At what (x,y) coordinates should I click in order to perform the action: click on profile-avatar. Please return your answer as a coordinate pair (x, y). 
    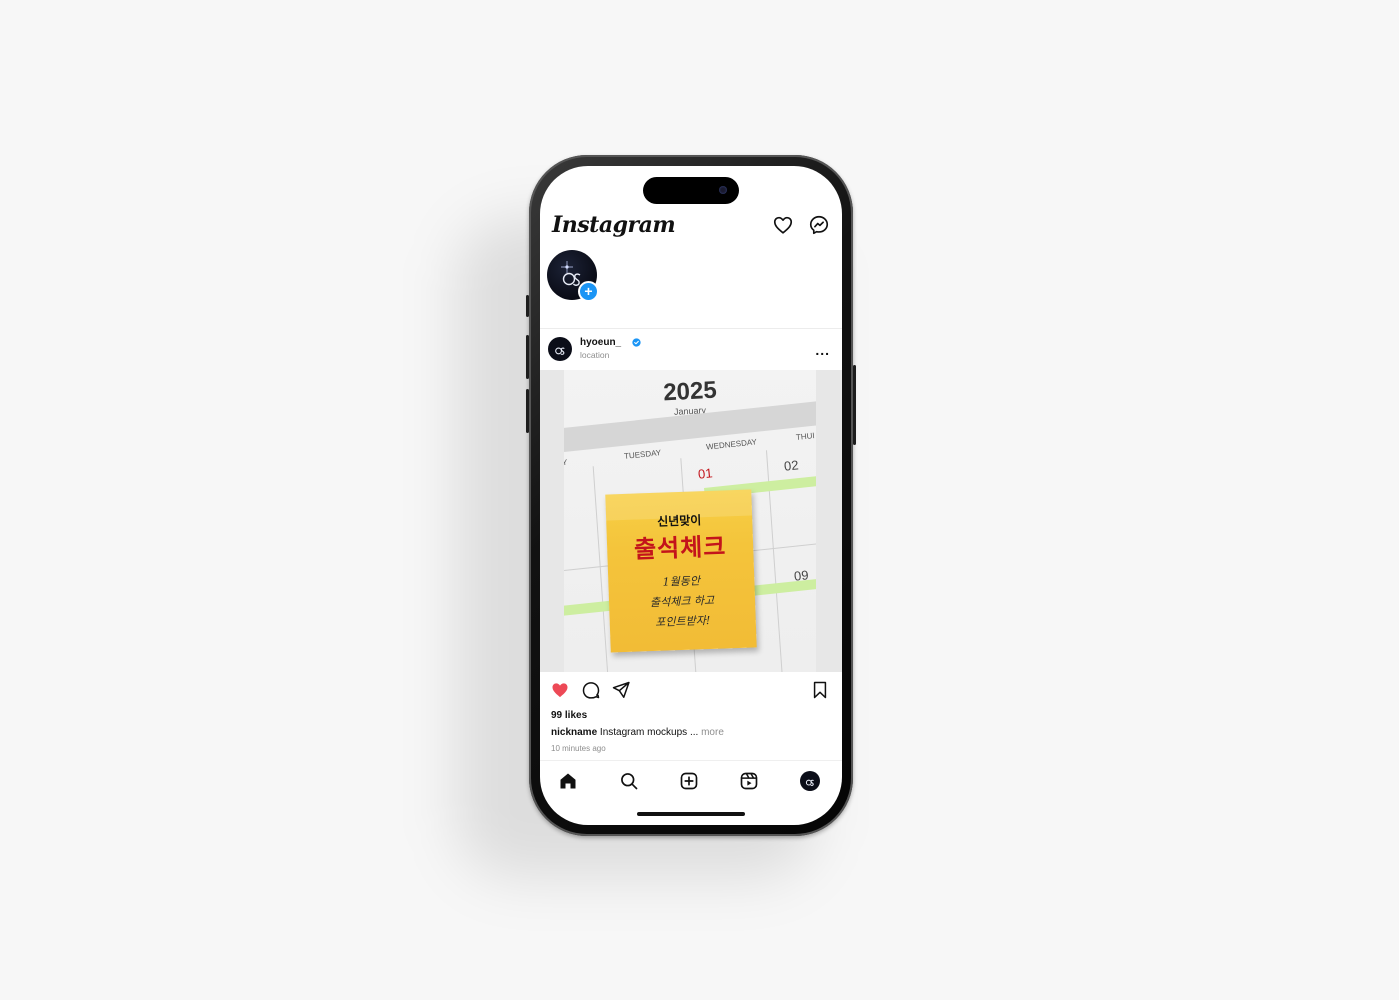
    Looking at the image, I should click on (810, 781).